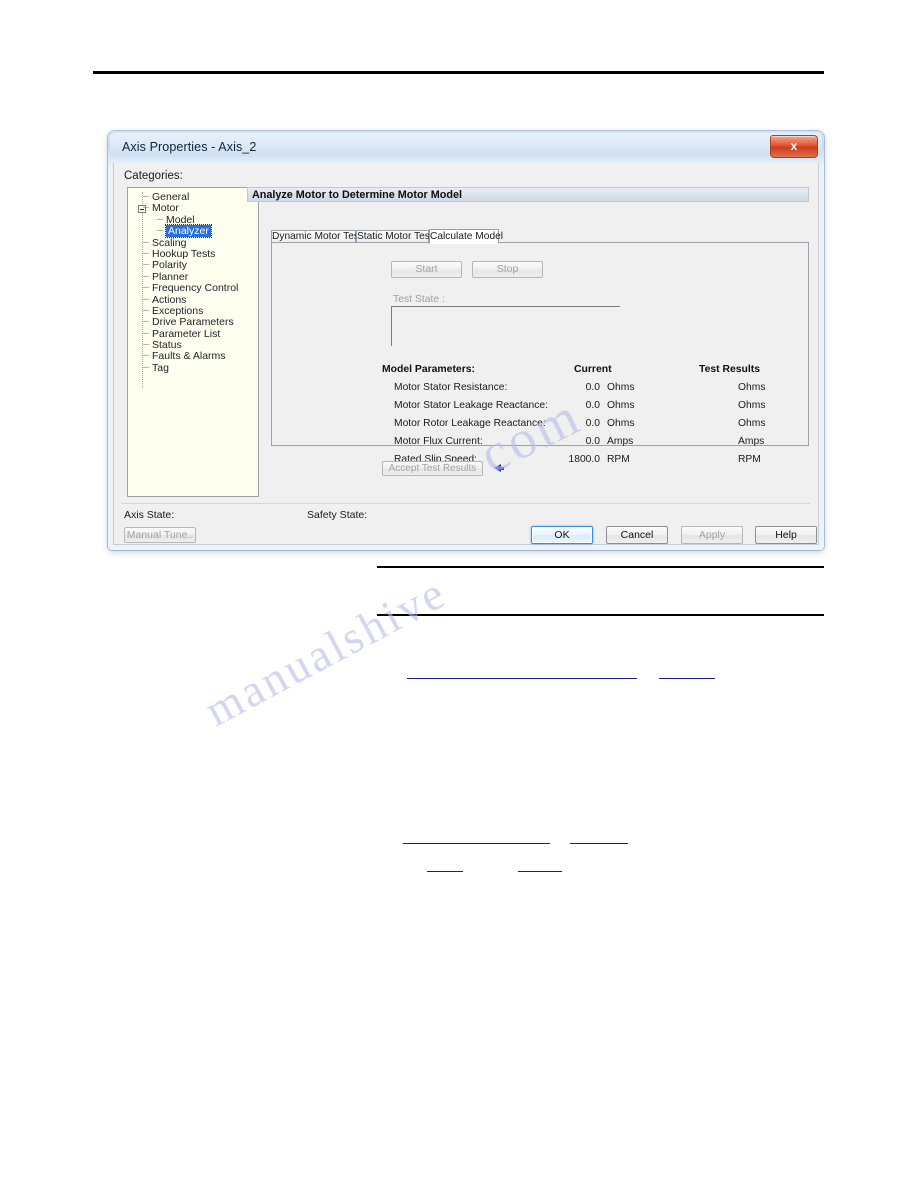  Describe the element at coordinates (584, 459) in the screenshot. I see `parameter-current: 1800.0` at that location.